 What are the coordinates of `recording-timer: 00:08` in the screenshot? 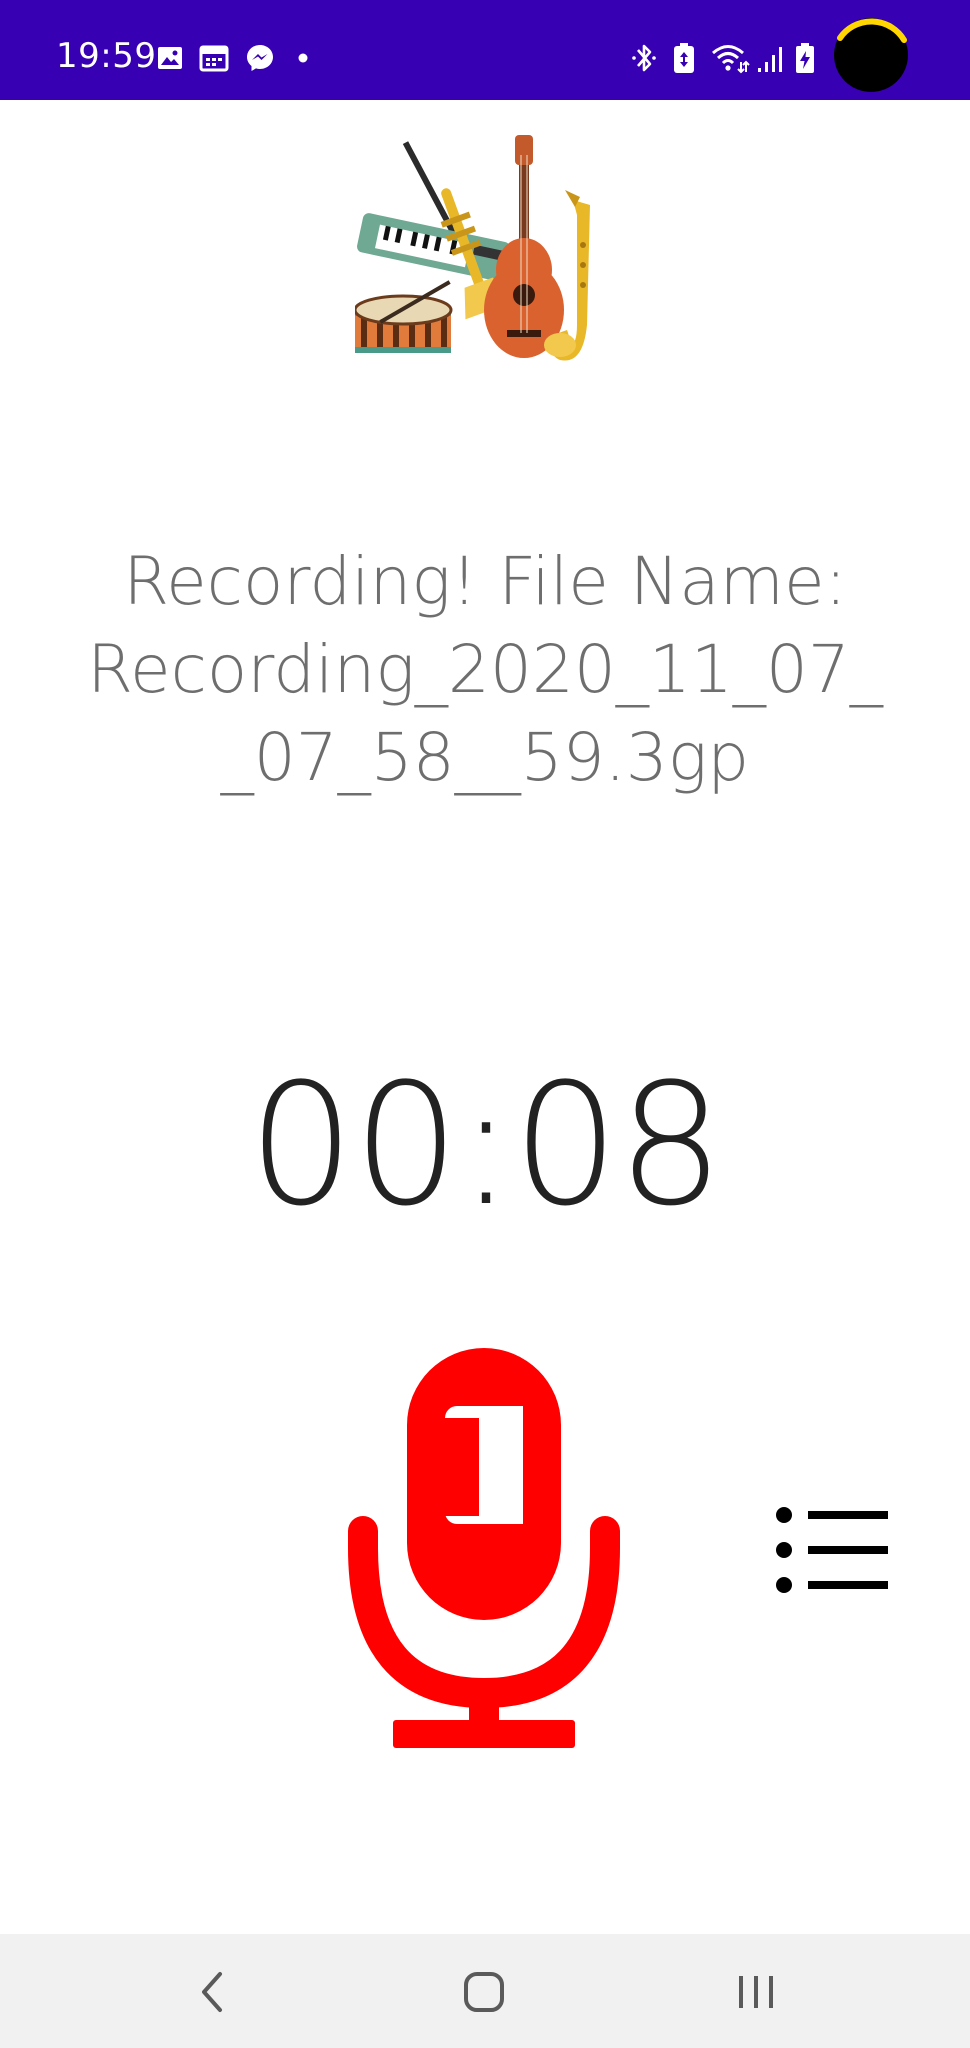 It's located at (485, 1145).